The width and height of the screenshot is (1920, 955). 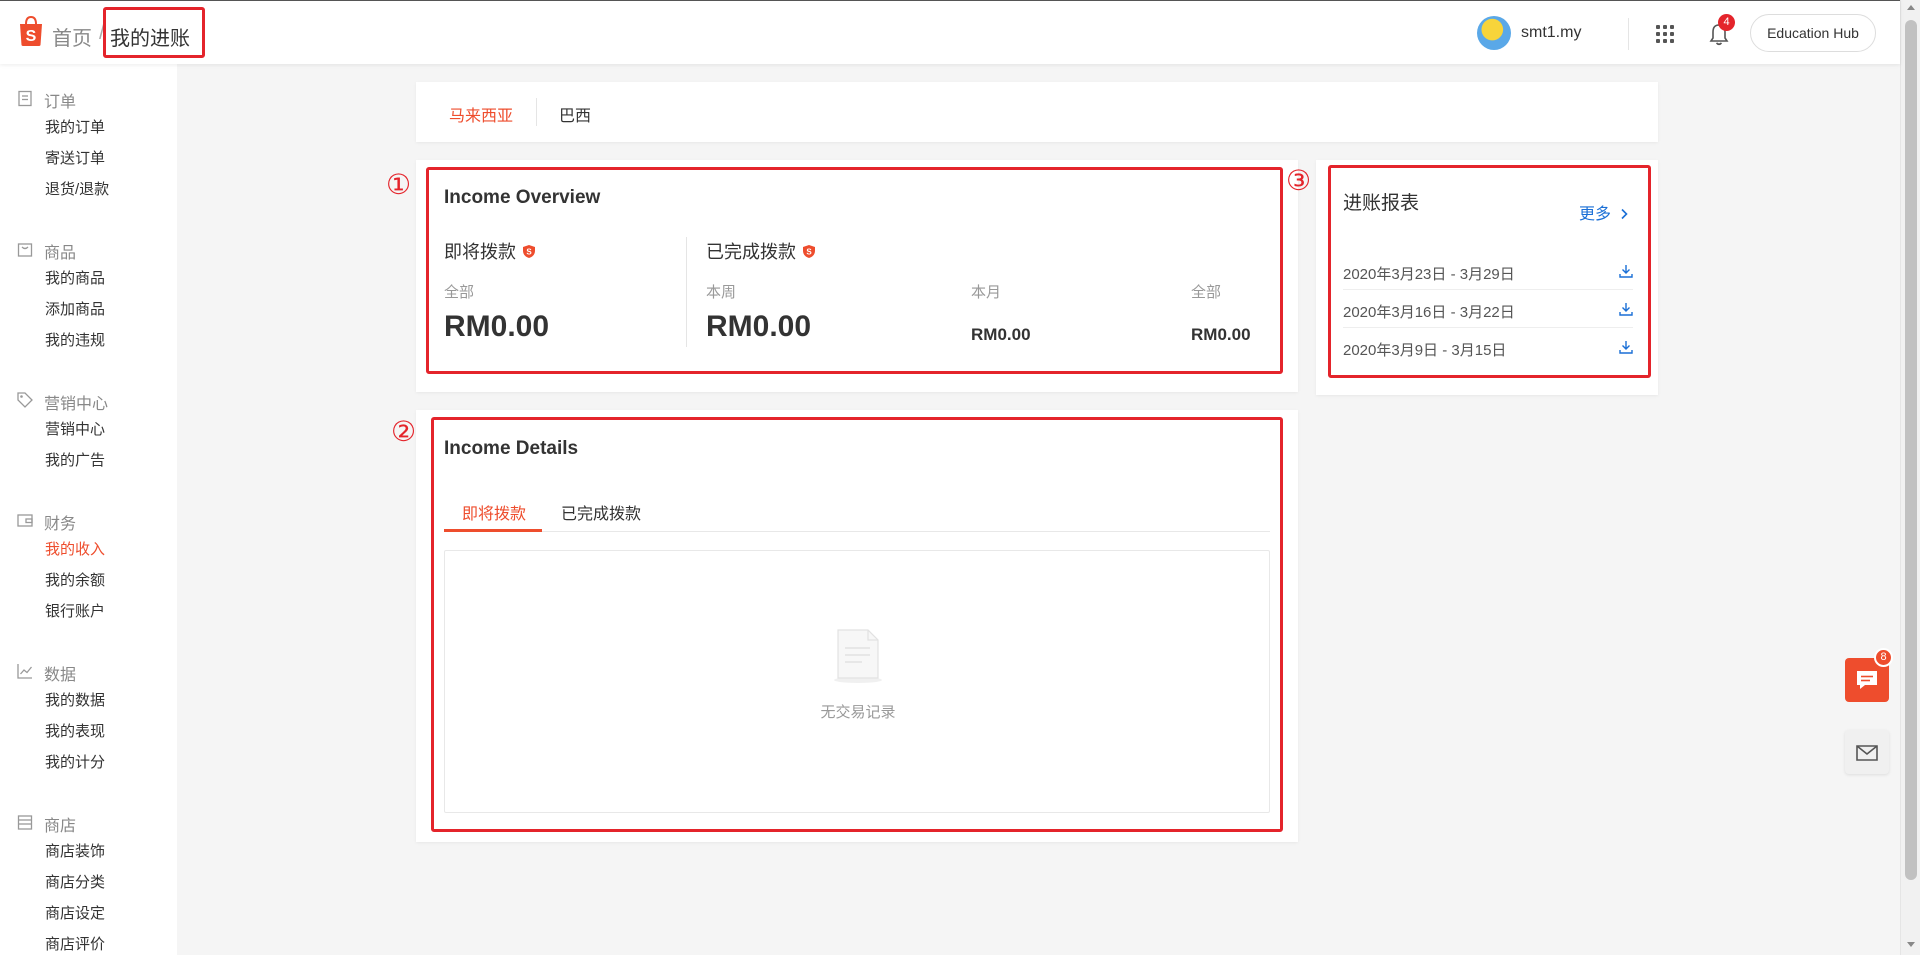 What do you see at coordinates (854, 270) in the screenshot?
I see `annotation-box-overview` at bounding box center [854, 270].